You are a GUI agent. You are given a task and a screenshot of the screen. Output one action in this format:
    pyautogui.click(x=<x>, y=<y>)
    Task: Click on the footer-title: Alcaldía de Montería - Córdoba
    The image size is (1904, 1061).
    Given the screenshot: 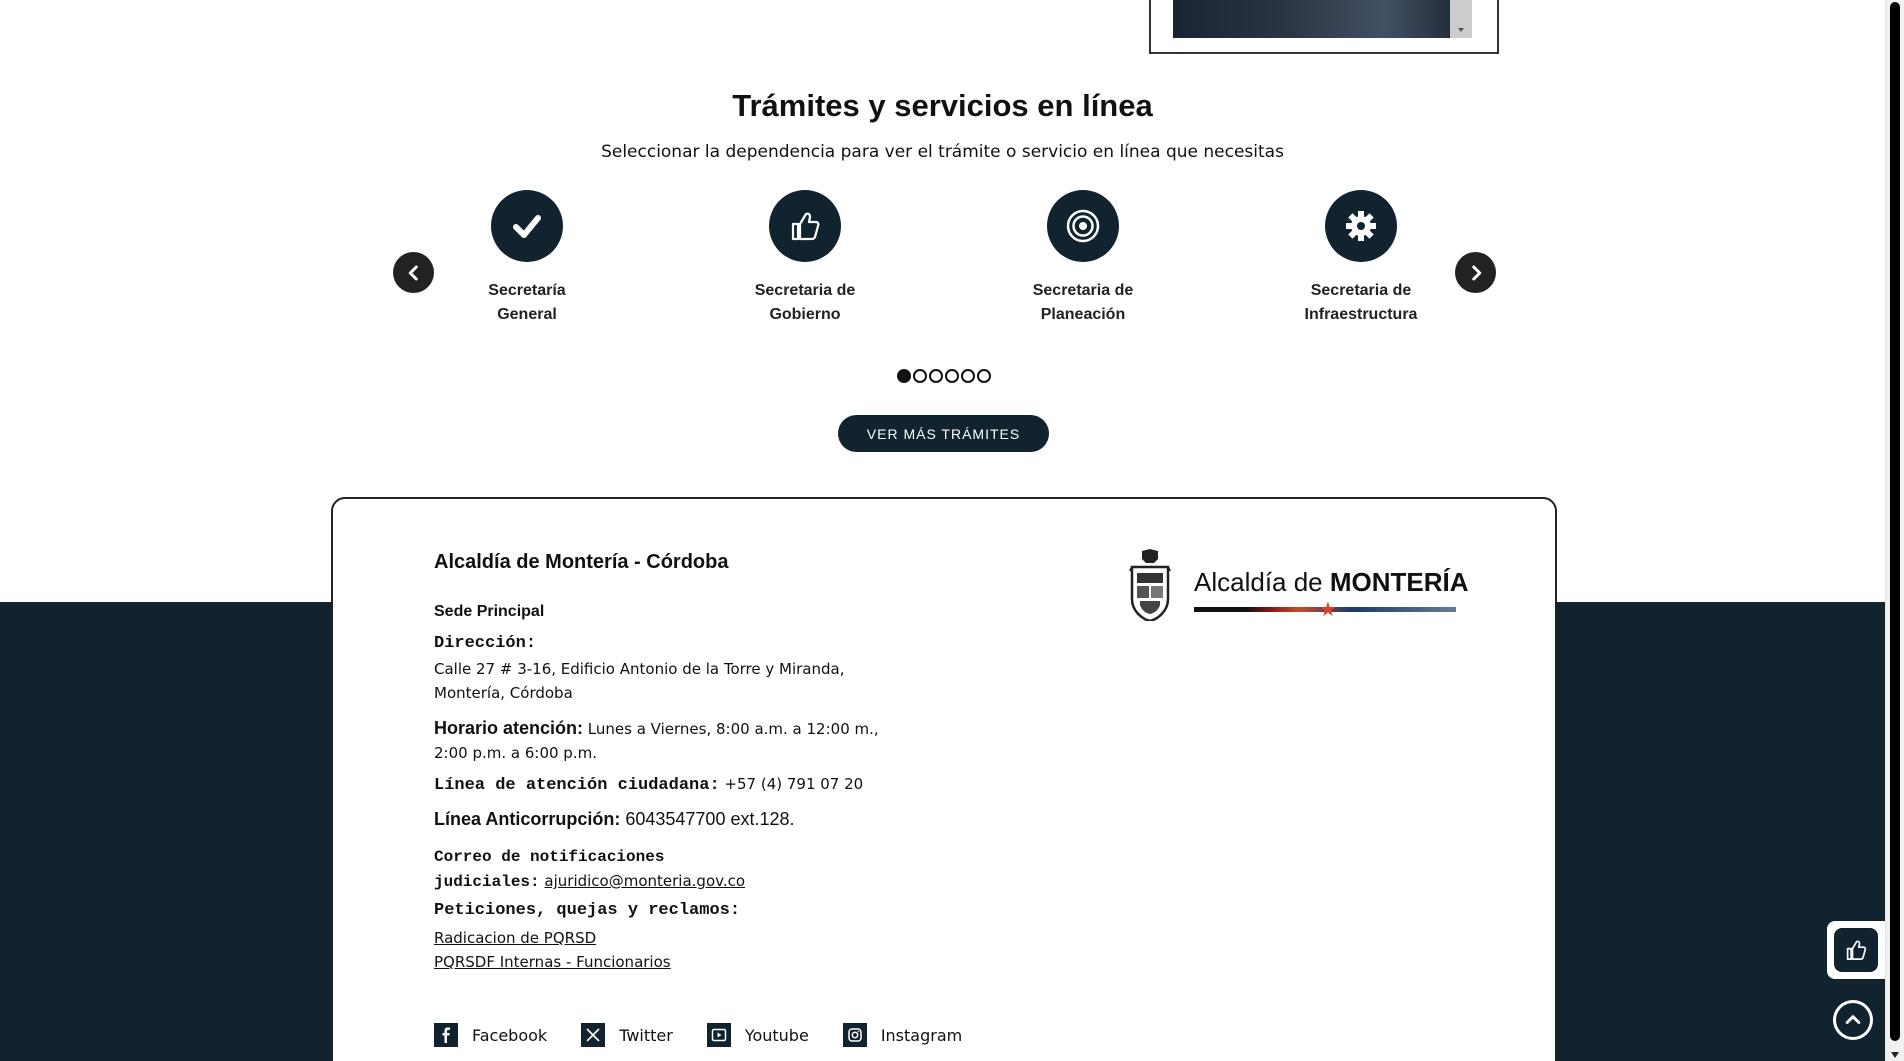 What is the action you would take?
    pyautogui.click(x=581, y=562)
    